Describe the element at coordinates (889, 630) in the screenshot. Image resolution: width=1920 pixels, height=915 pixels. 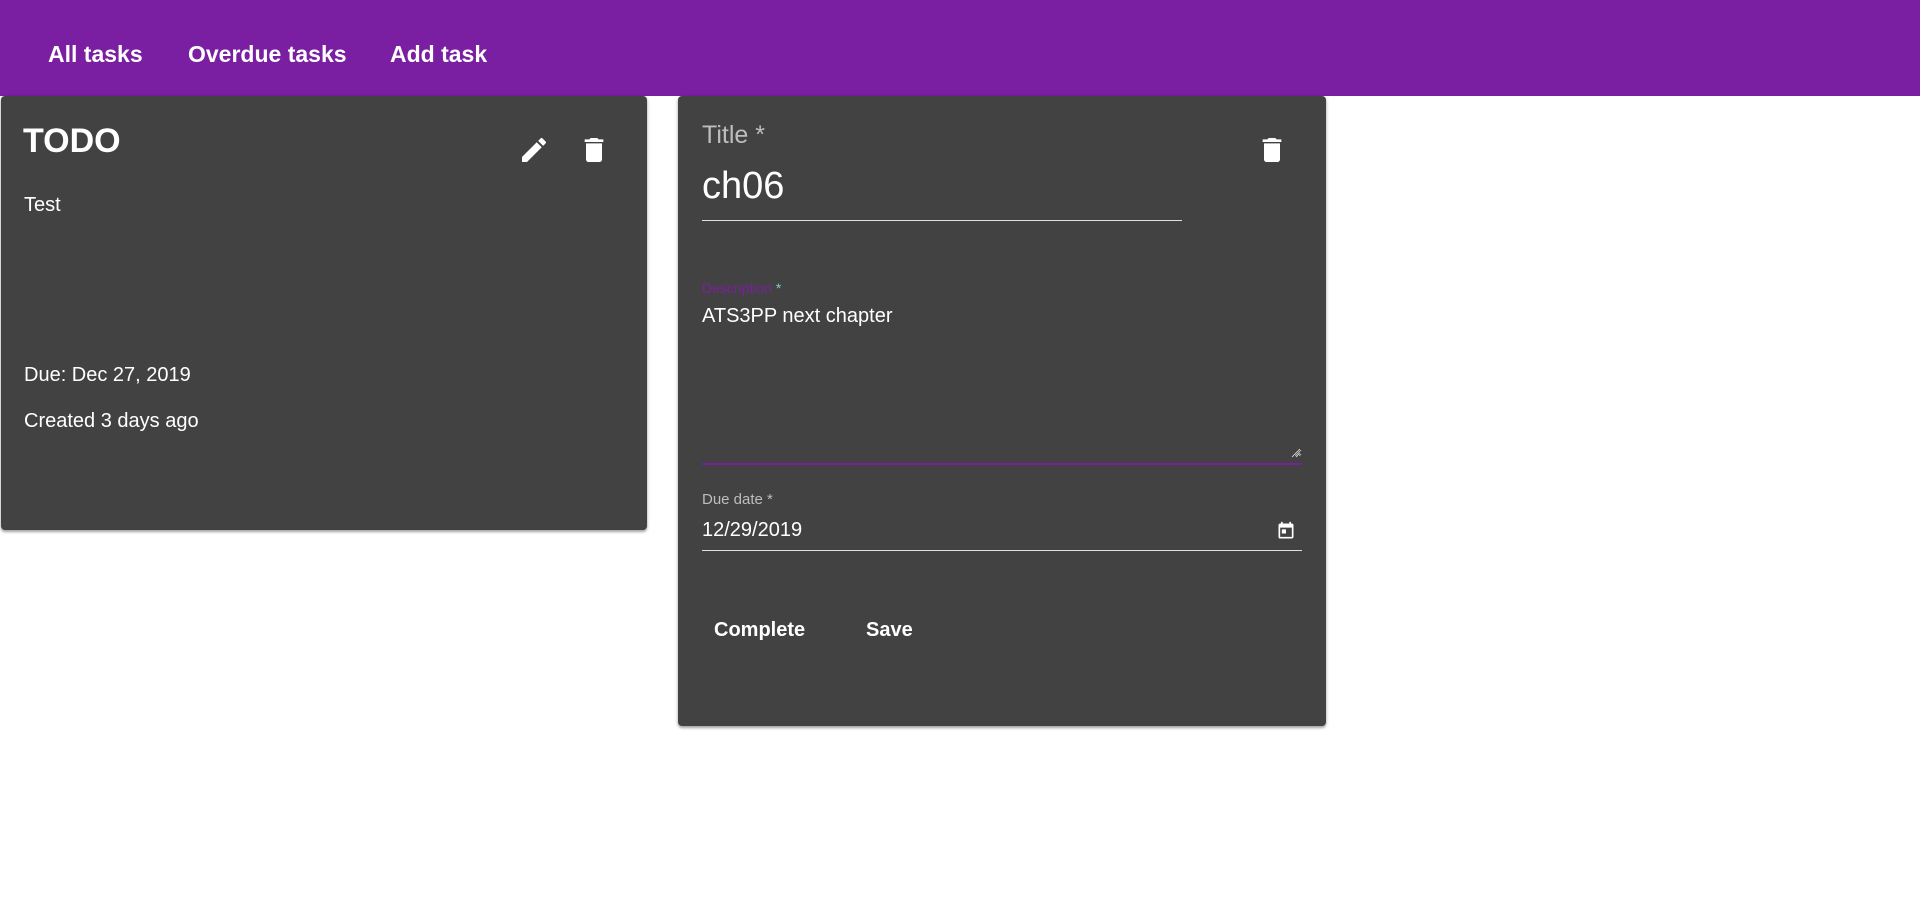
I see `save-button: Save` at that location.